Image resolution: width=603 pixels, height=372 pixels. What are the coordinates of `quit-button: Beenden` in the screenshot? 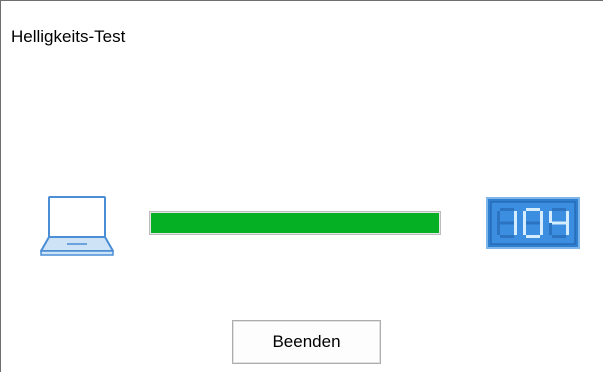 It's located at (306, 342).